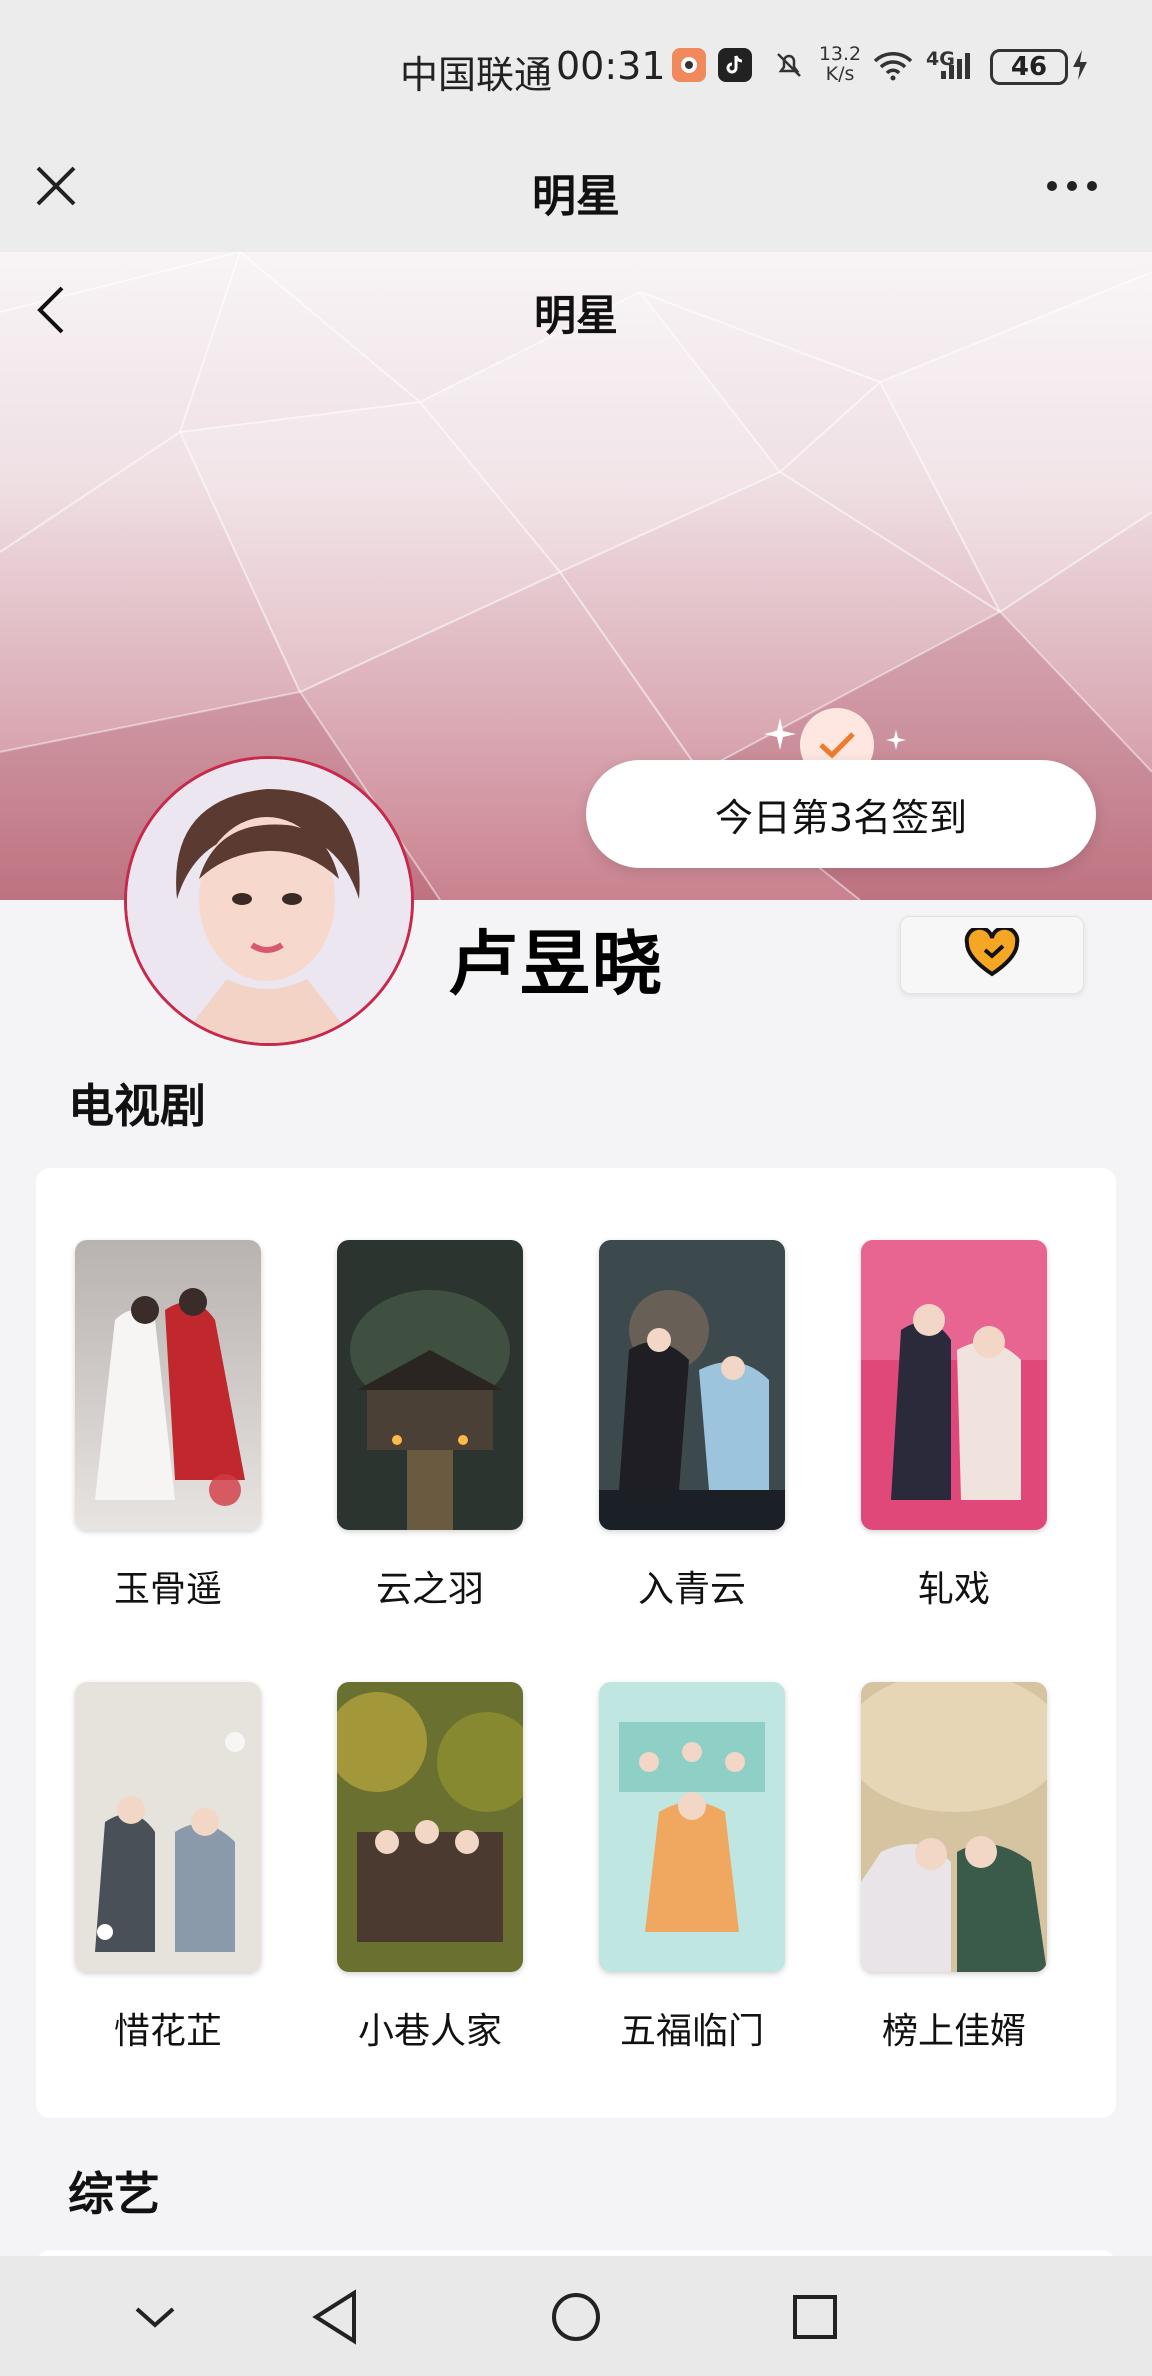  I want to click on heart-icon, so click(992, 953).